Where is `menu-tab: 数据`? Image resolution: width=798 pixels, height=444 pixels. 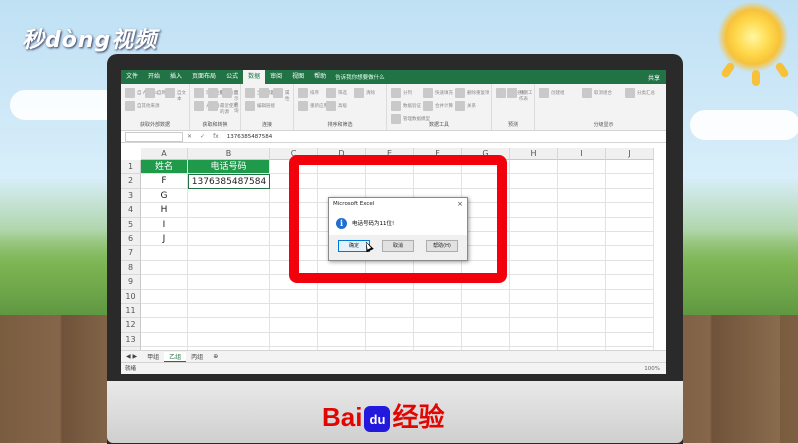 menu-tab: 数据 is located at coordinates (254, 77).